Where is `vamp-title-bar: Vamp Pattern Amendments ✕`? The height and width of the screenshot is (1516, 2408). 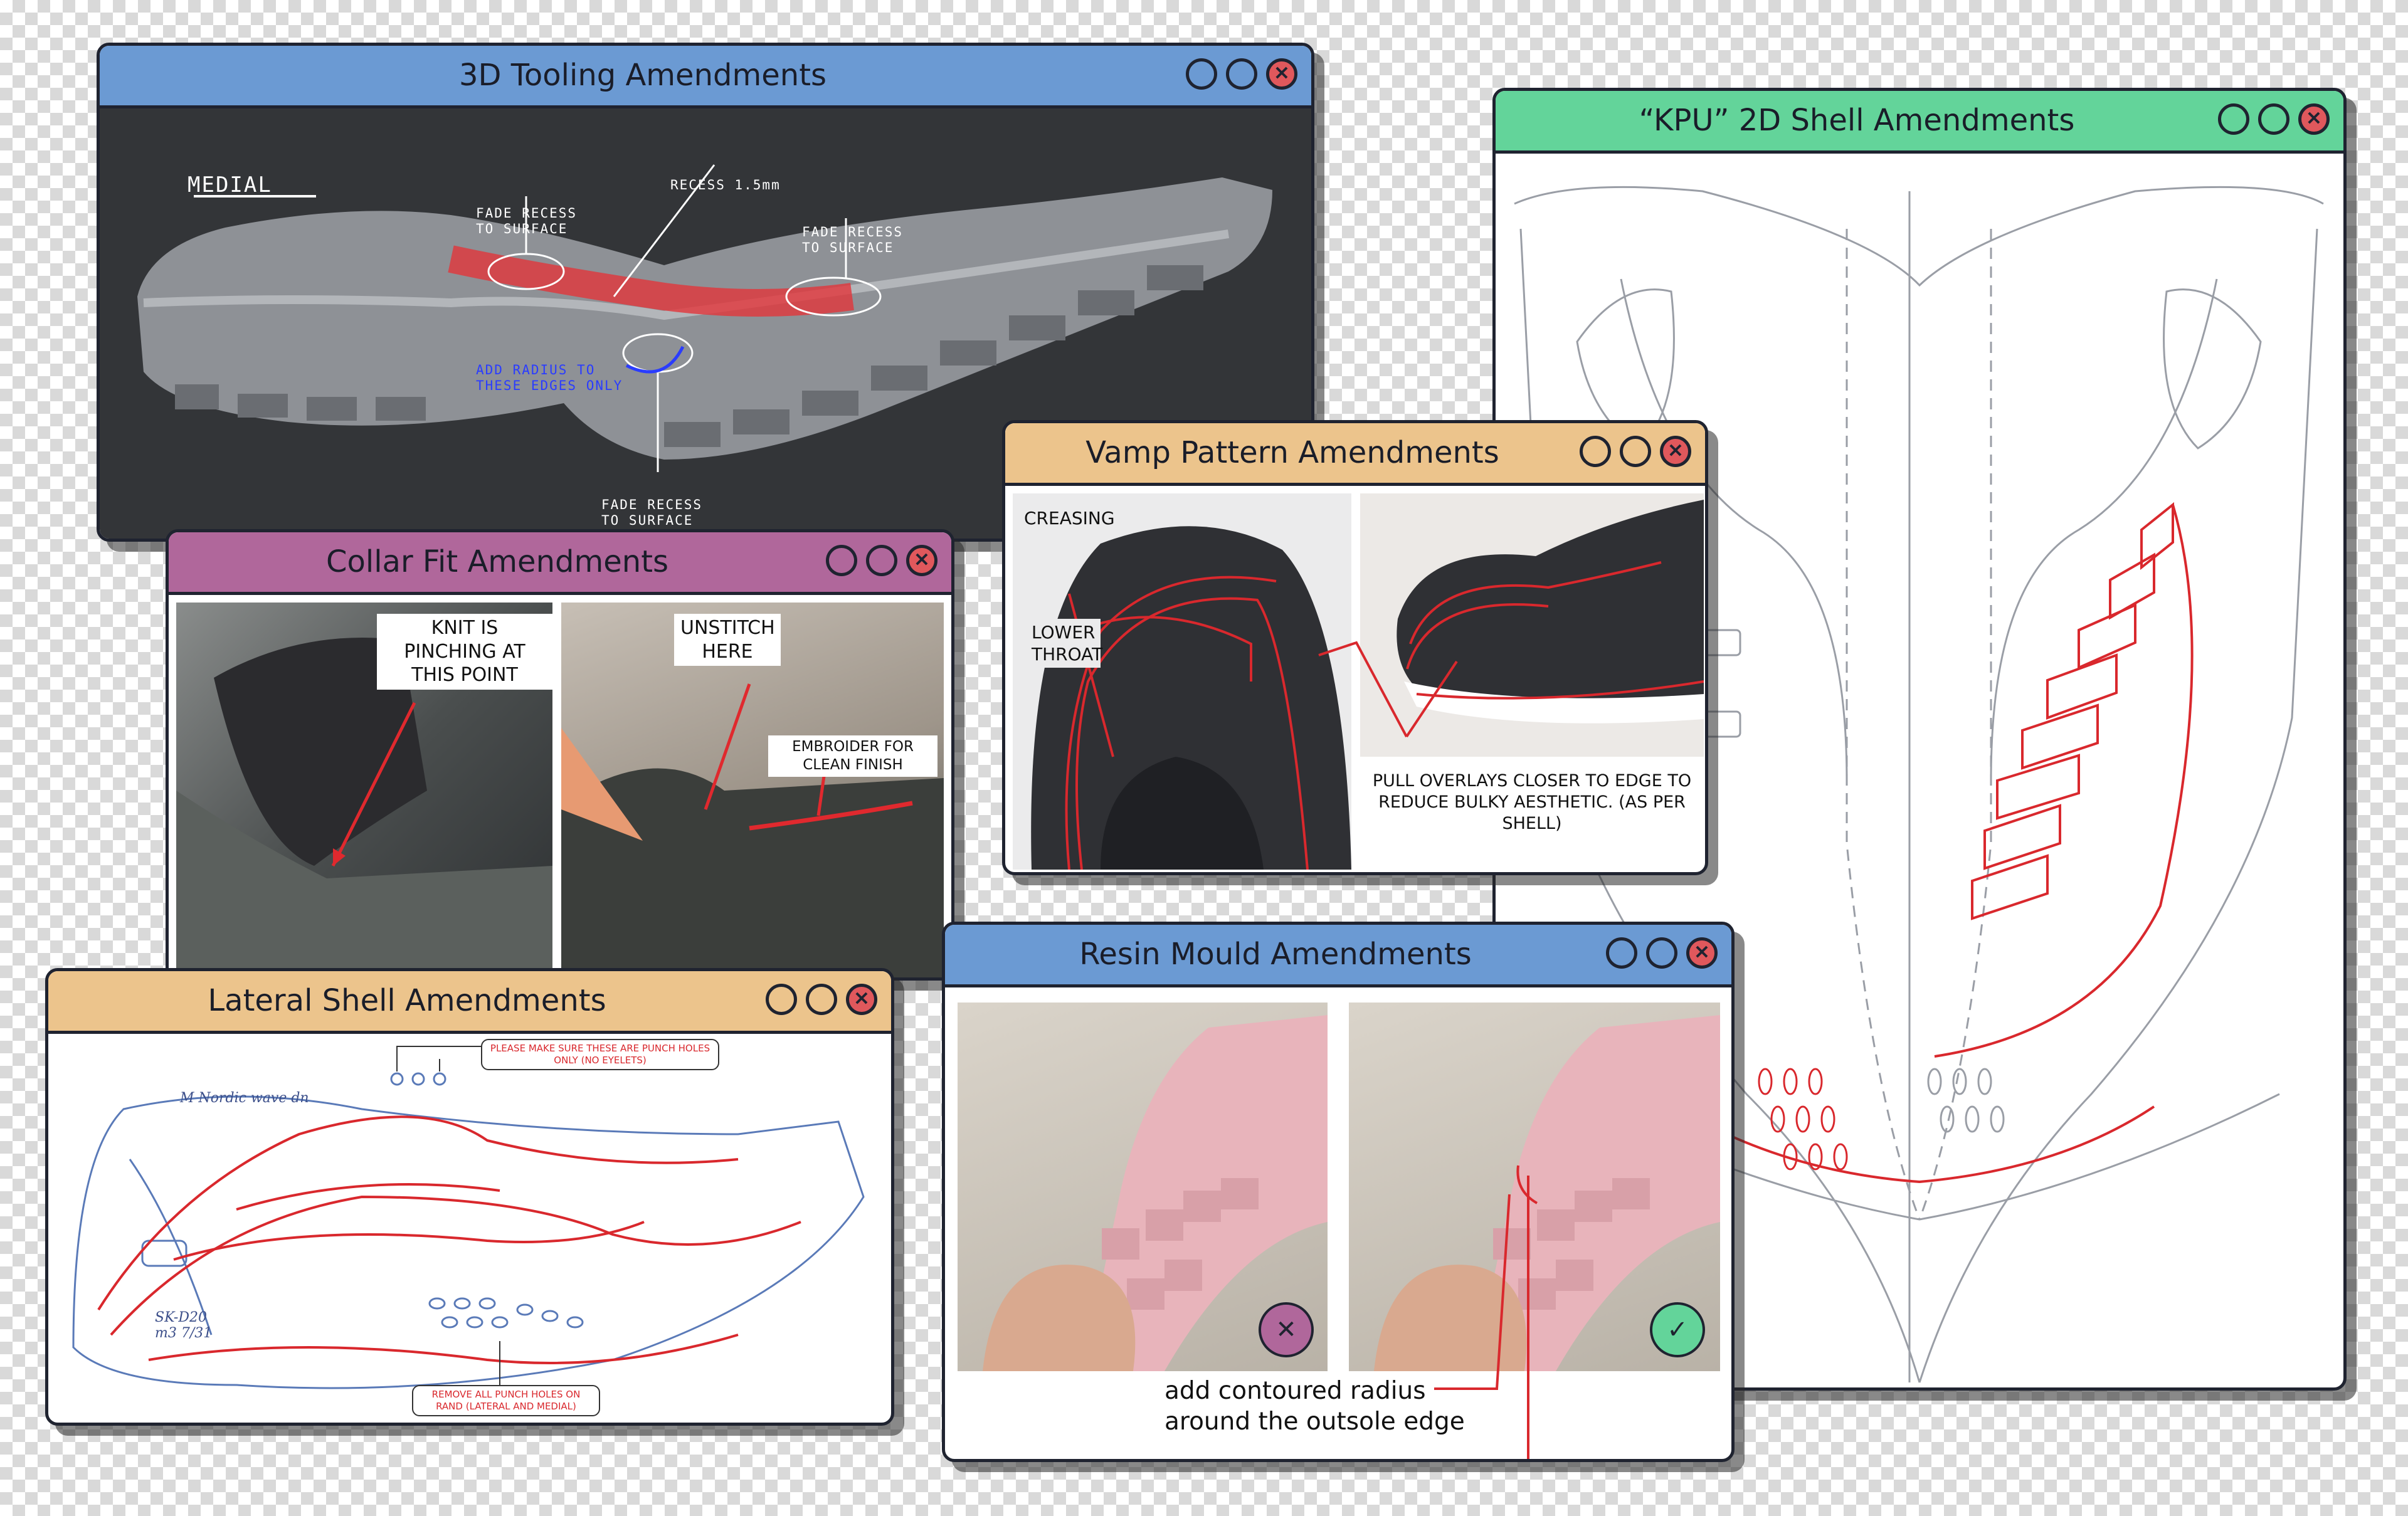 vamp-title-bar: Vamp Pattern Amendments ✕ is located at coordinates (1355, 455).